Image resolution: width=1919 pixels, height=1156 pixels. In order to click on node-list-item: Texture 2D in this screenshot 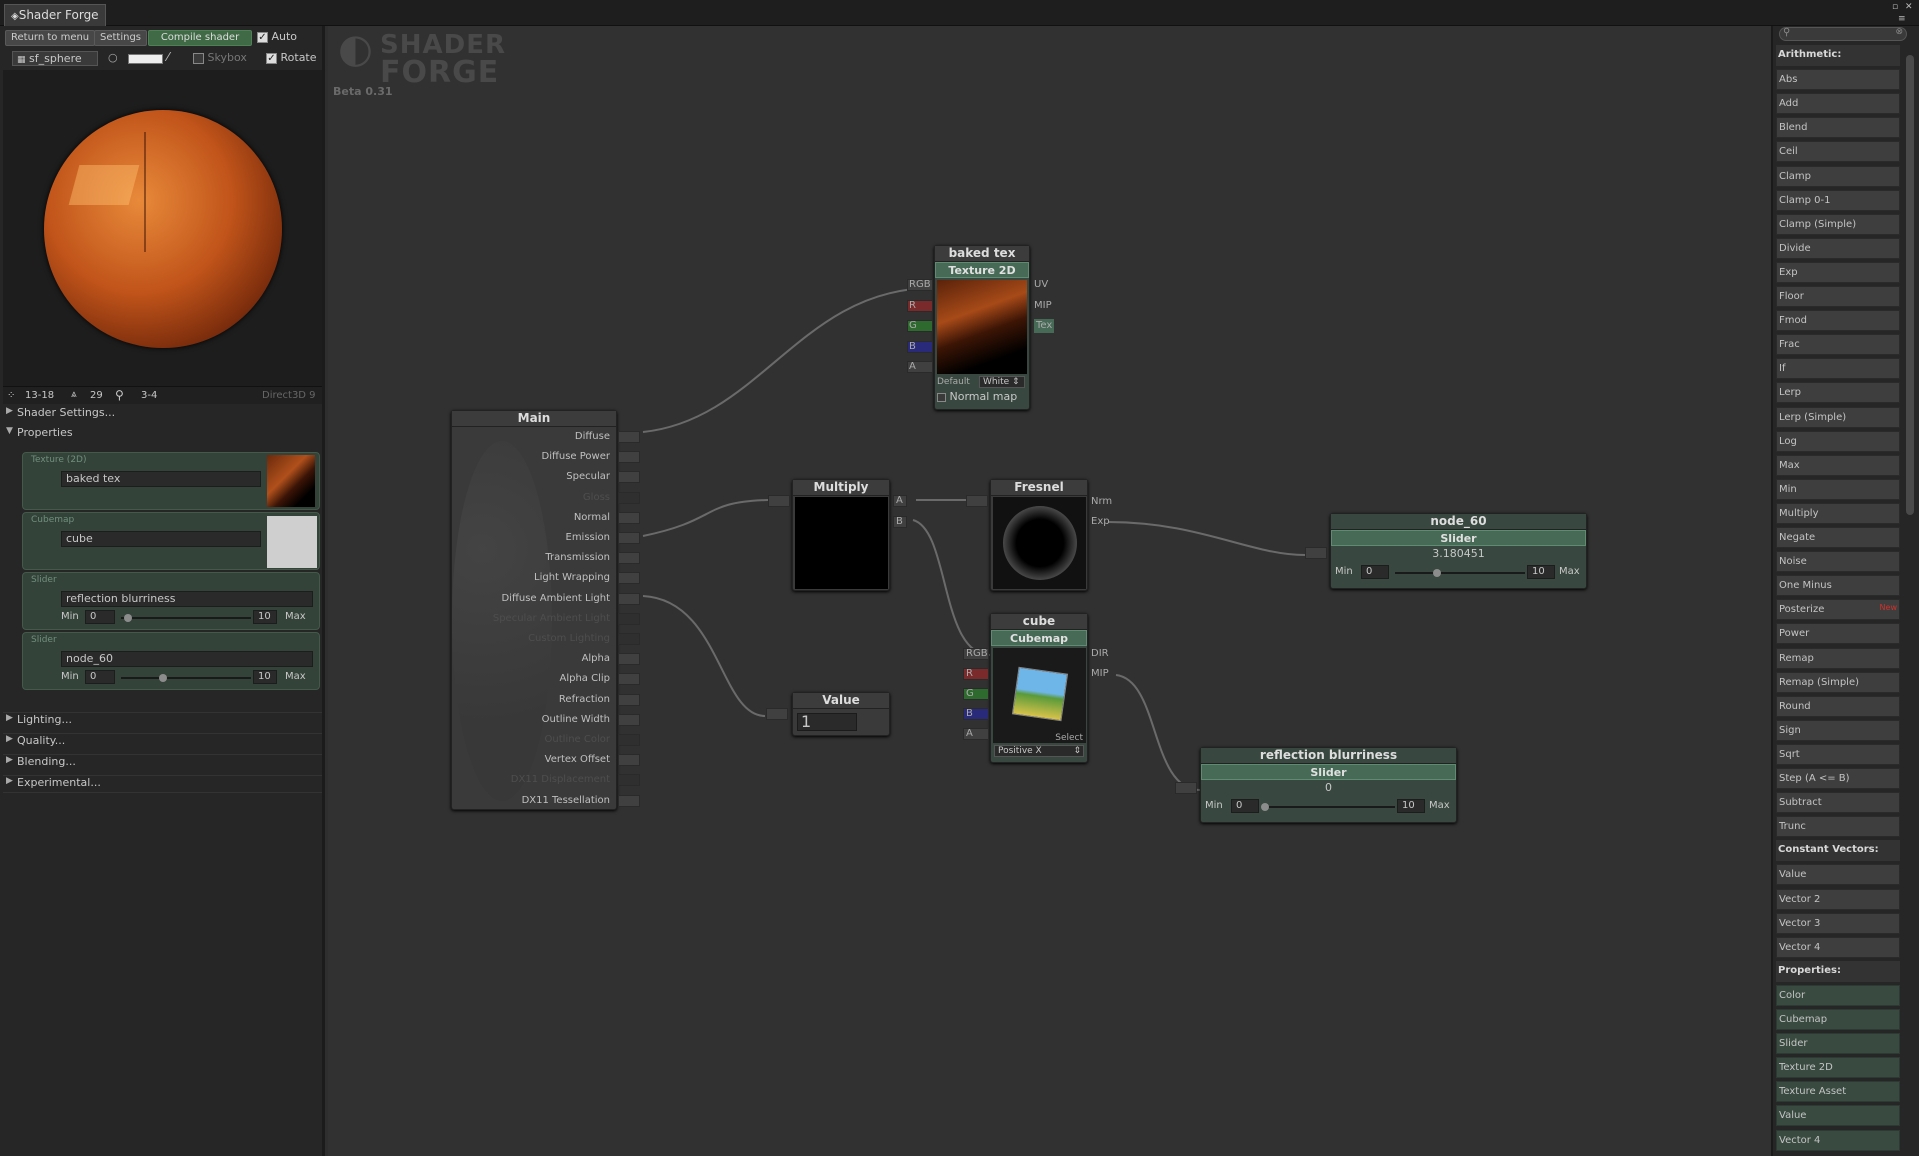, I will do `click(1838, 1068)`.